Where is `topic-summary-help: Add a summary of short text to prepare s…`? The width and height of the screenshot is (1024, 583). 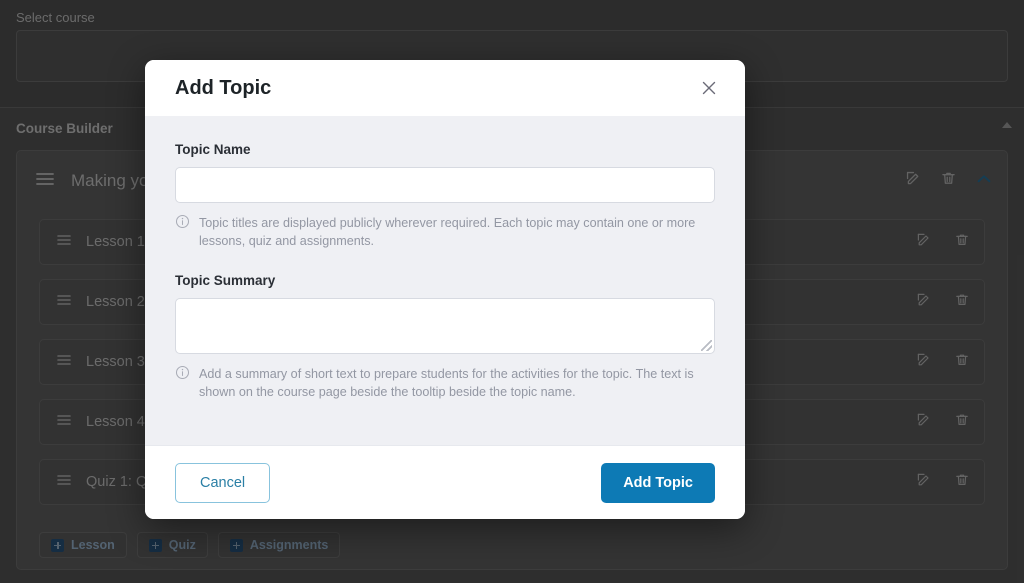
topic-summary-help: Add a summary of short text to prepare s… is located at coordinates (445, 383).